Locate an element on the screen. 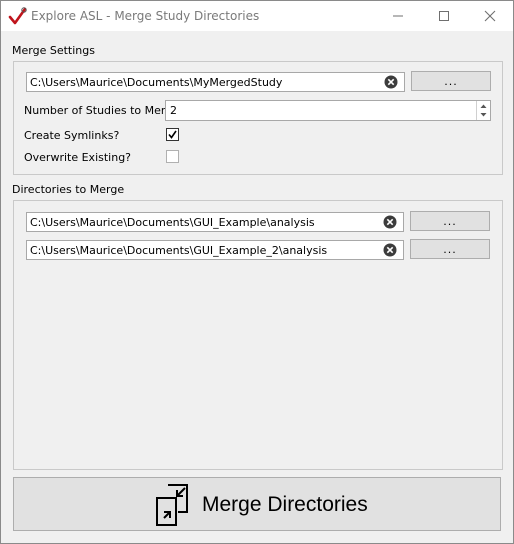 Image resolution: width=514 pixels, height=544 pixels. num-studies-value: 2 is located at coordinates (173, 110).